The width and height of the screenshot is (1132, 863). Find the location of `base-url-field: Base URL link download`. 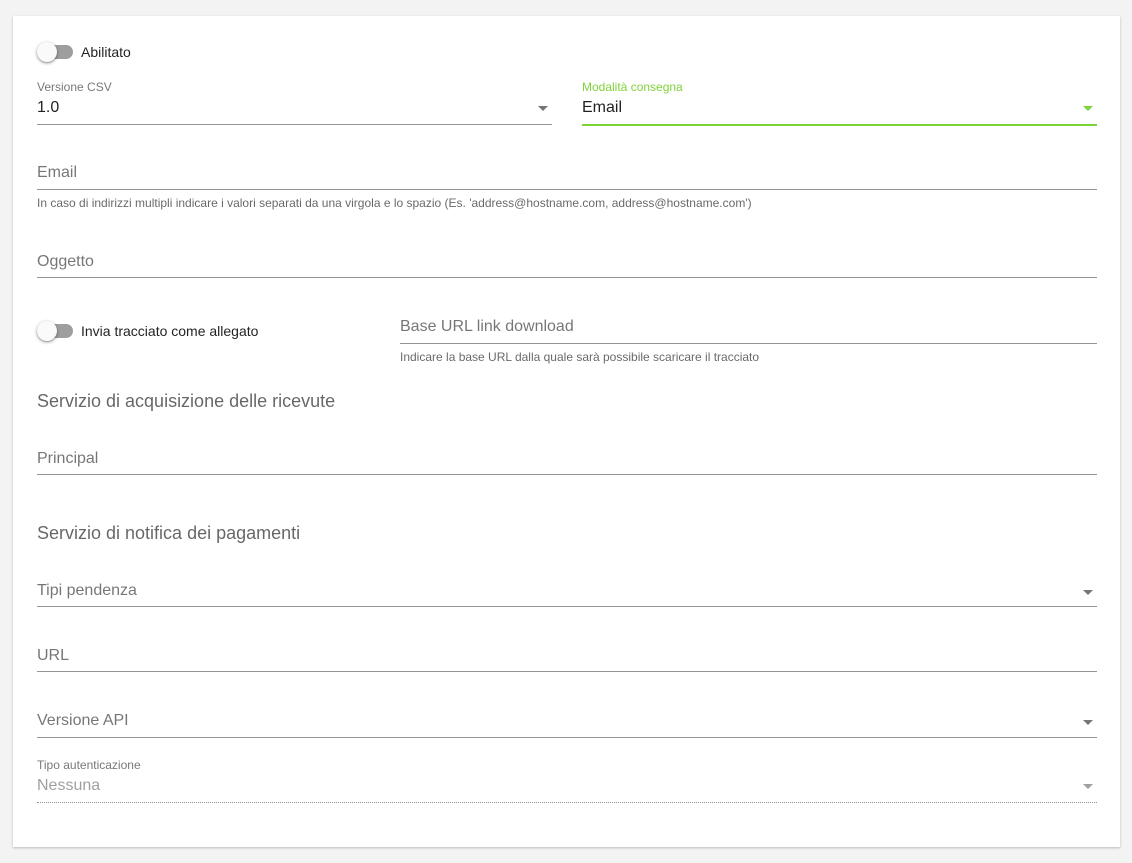

base-url-field: Base URL link download is located at coordinates (748, 330).